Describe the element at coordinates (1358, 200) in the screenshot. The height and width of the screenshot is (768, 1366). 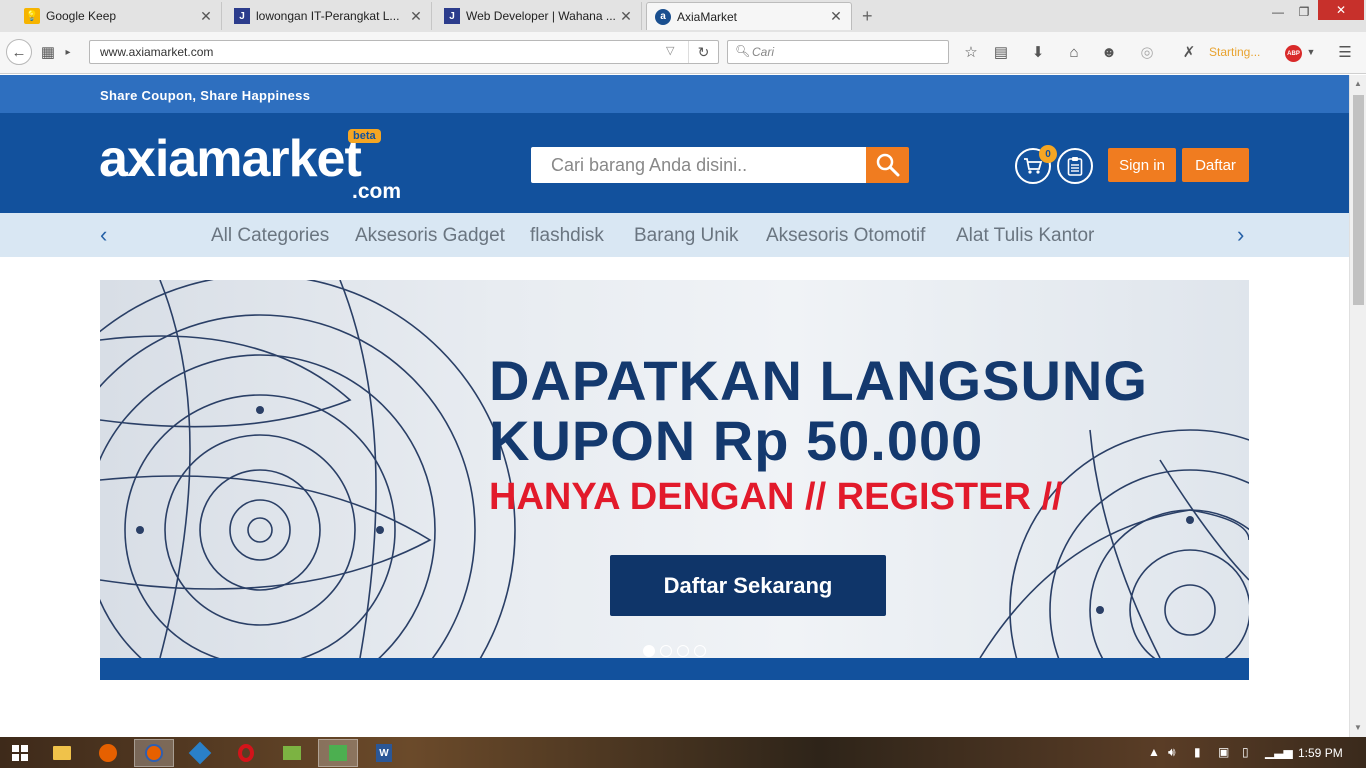
I see `scrollbar-thumb` at that location.